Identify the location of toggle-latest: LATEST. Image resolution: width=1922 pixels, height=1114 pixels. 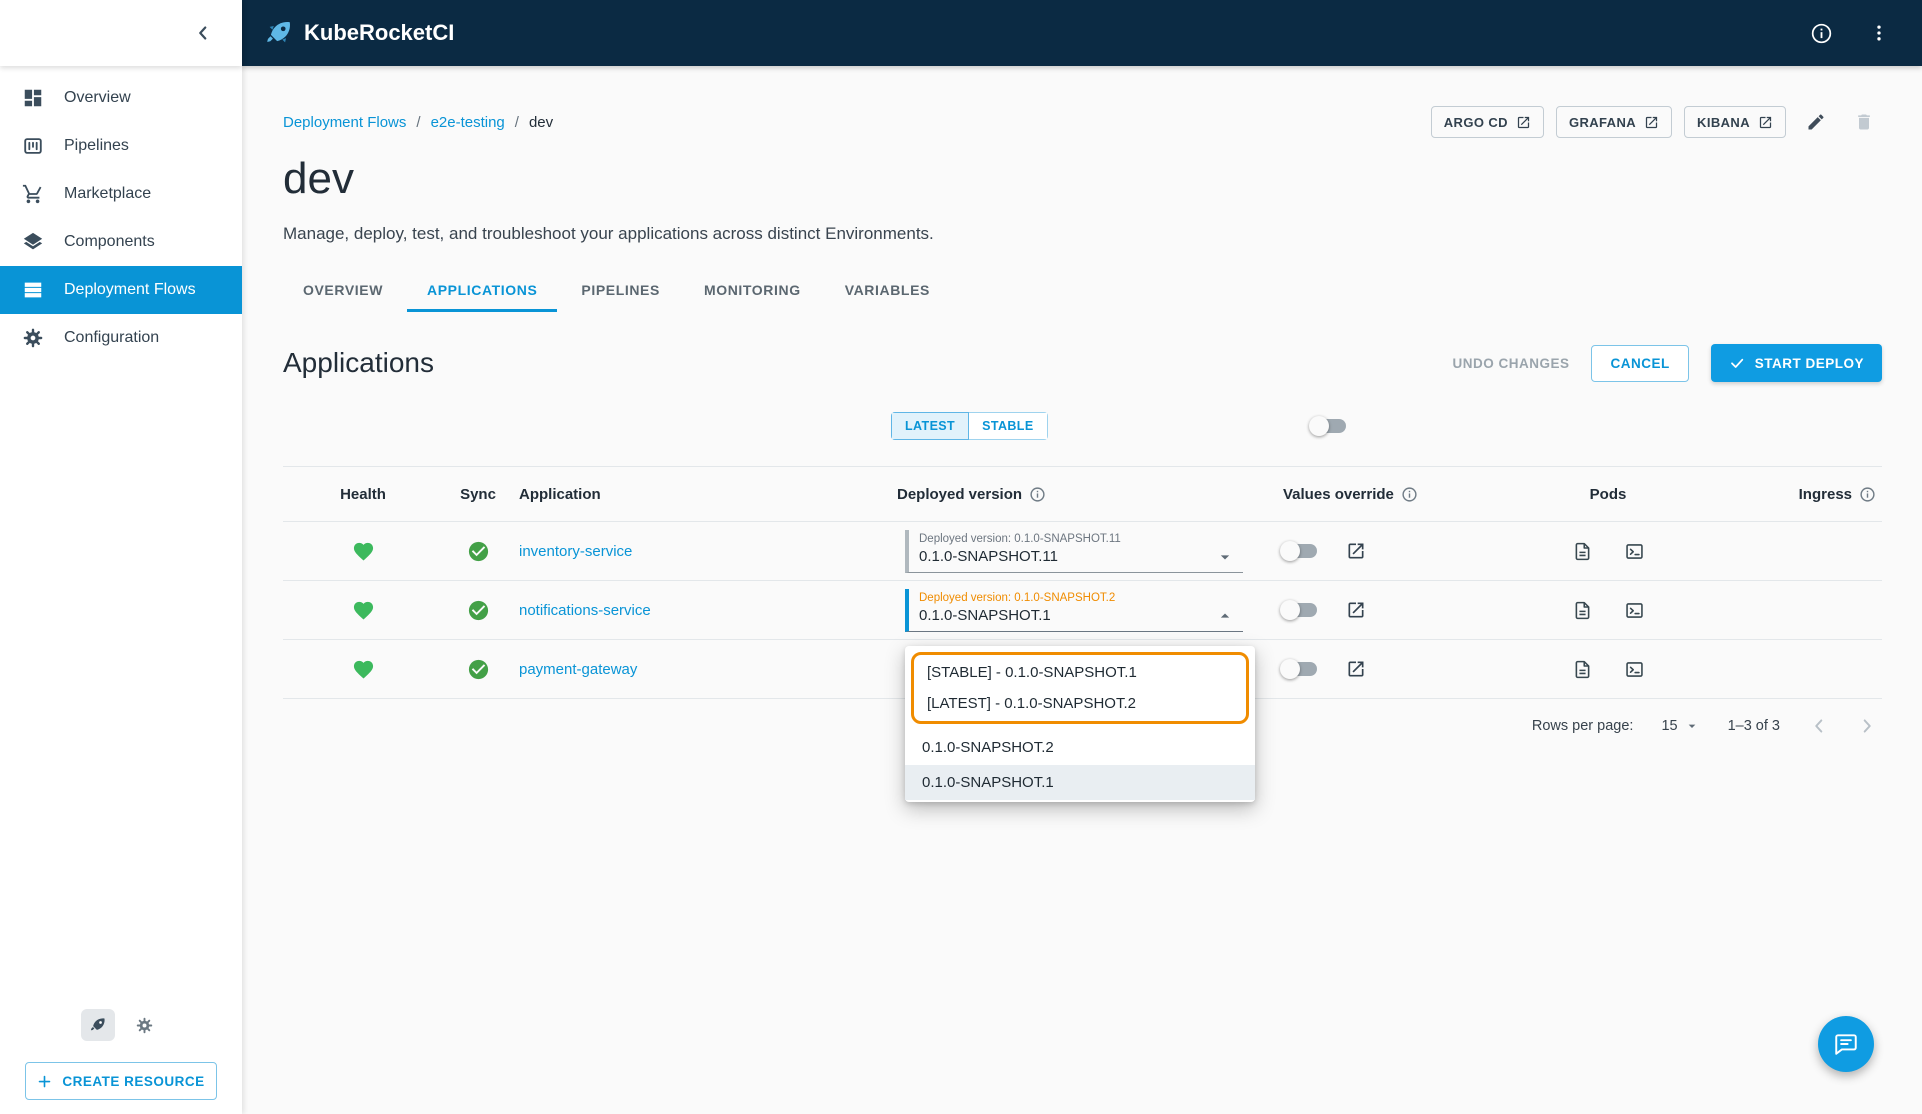
(930, 426).